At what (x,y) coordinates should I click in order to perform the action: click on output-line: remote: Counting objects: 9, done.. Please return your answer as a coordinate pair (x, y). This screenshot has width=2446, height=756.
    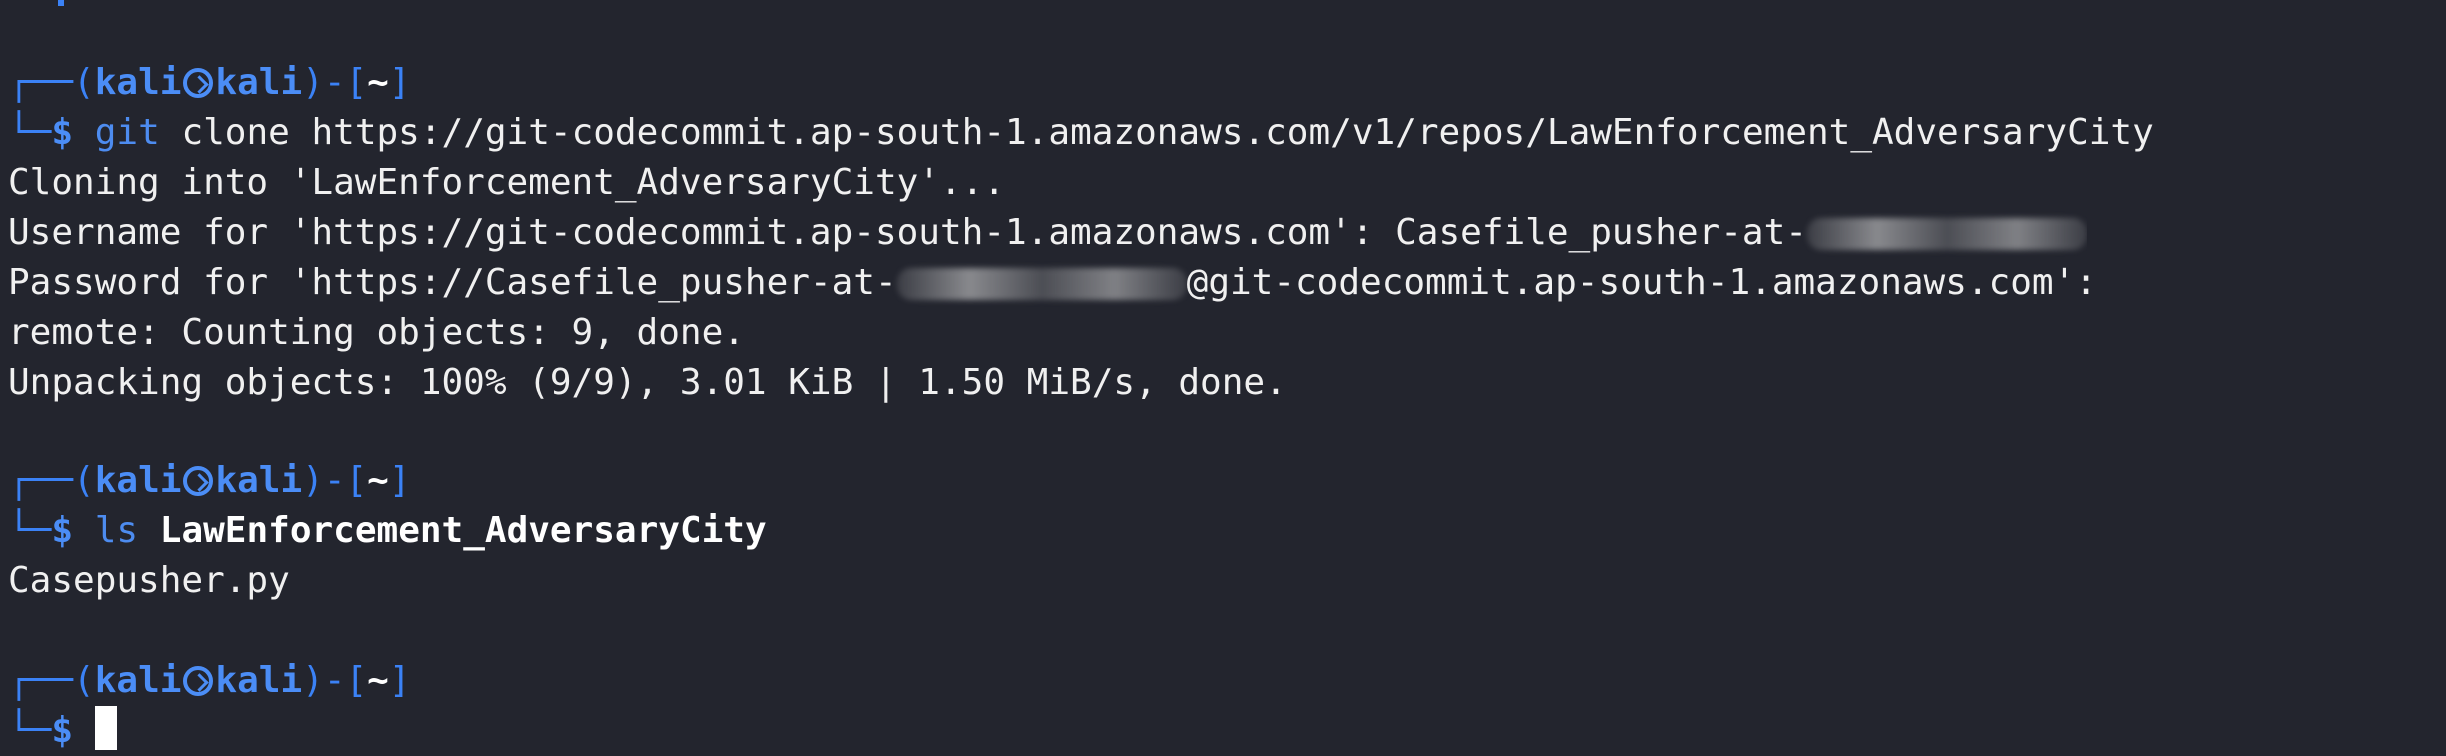
    Looking at the image, I should click on (376, 332).